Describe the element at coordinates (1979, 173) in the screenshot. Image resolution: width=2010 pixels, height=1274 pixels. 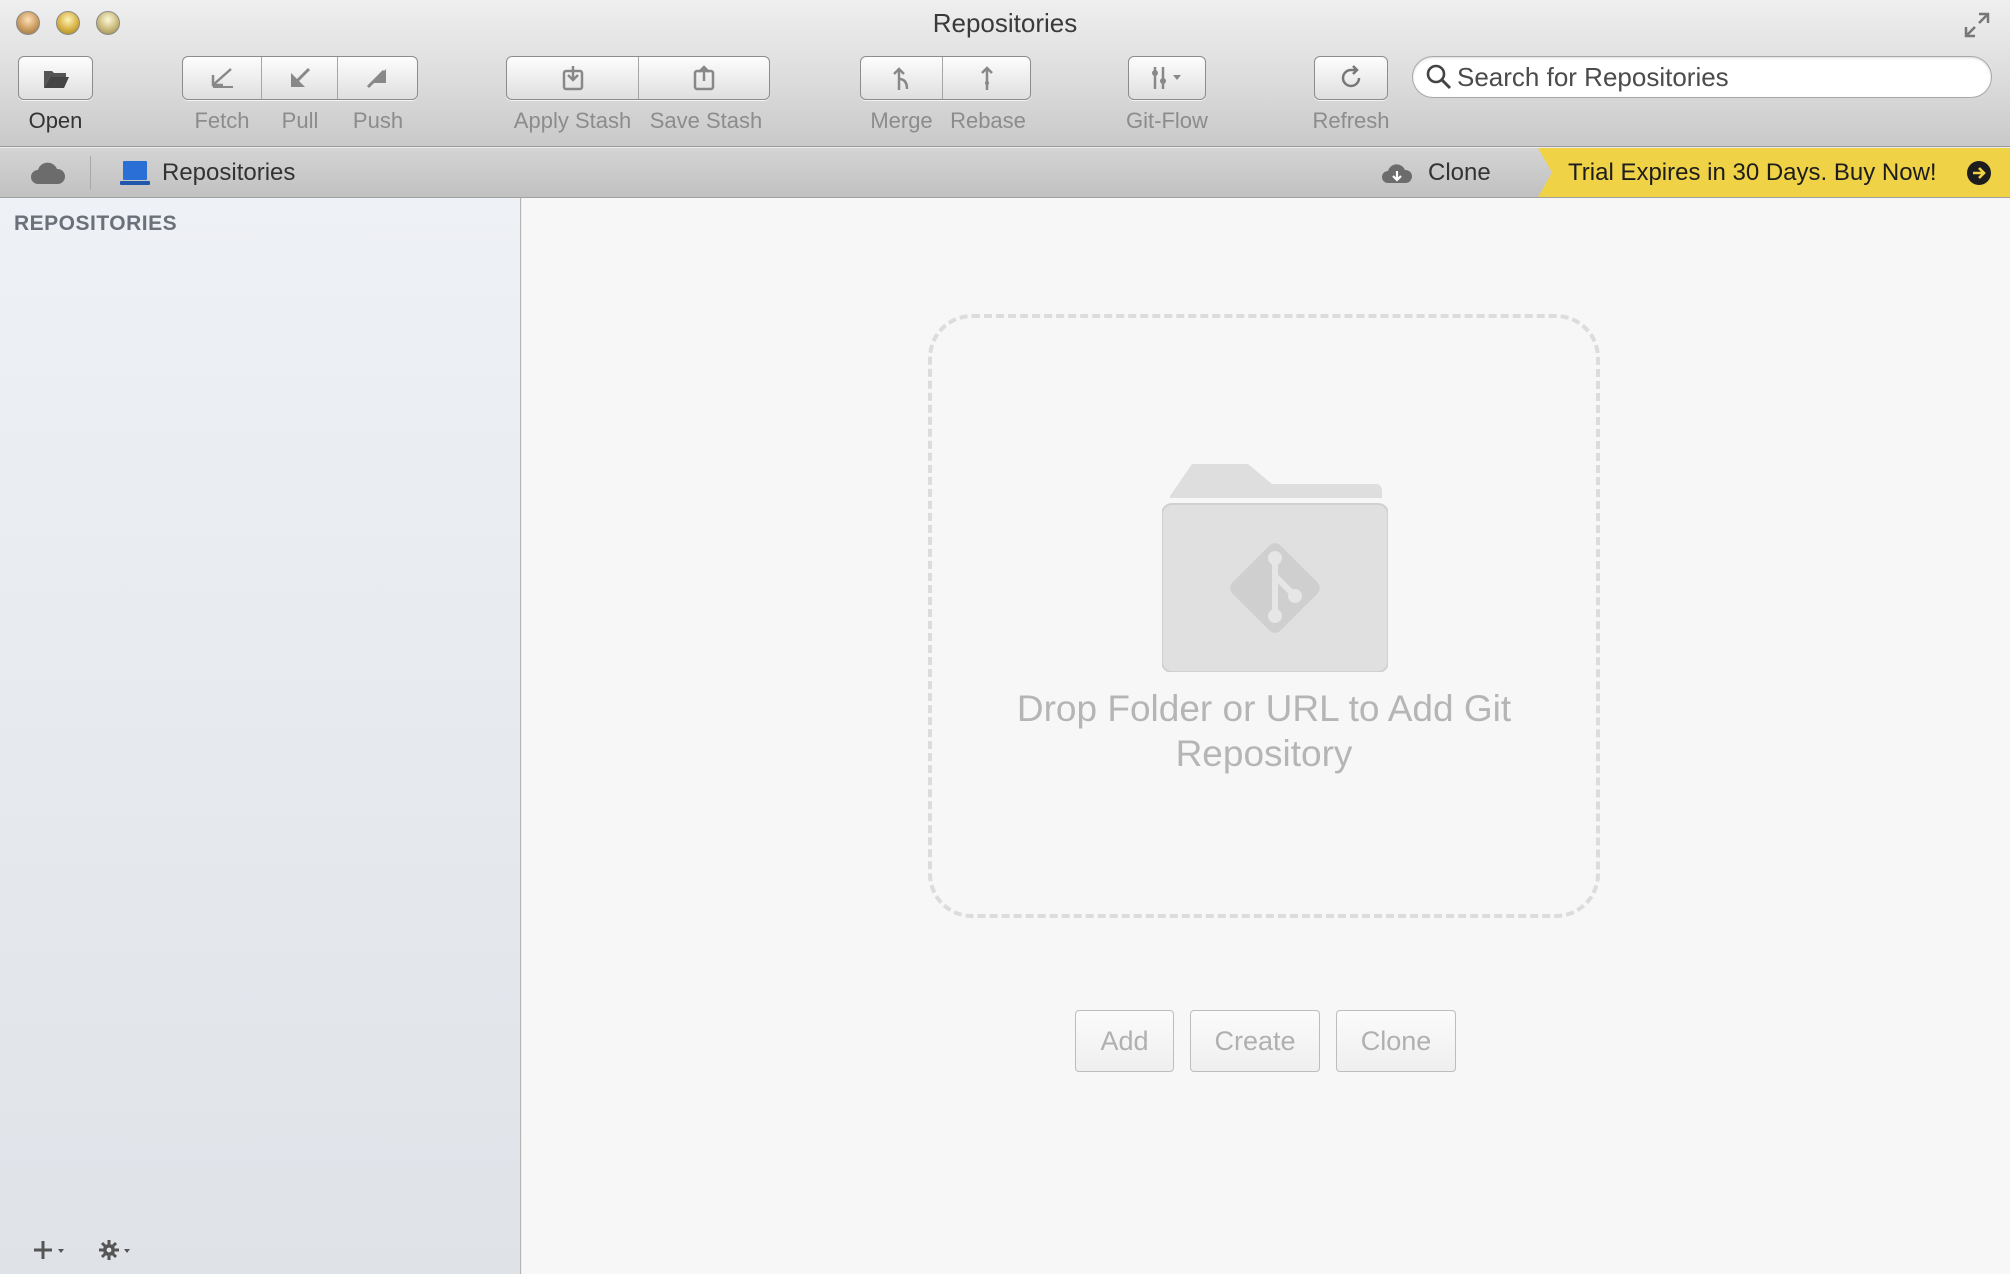
I see `arrow-right-circle-icon` at that location.